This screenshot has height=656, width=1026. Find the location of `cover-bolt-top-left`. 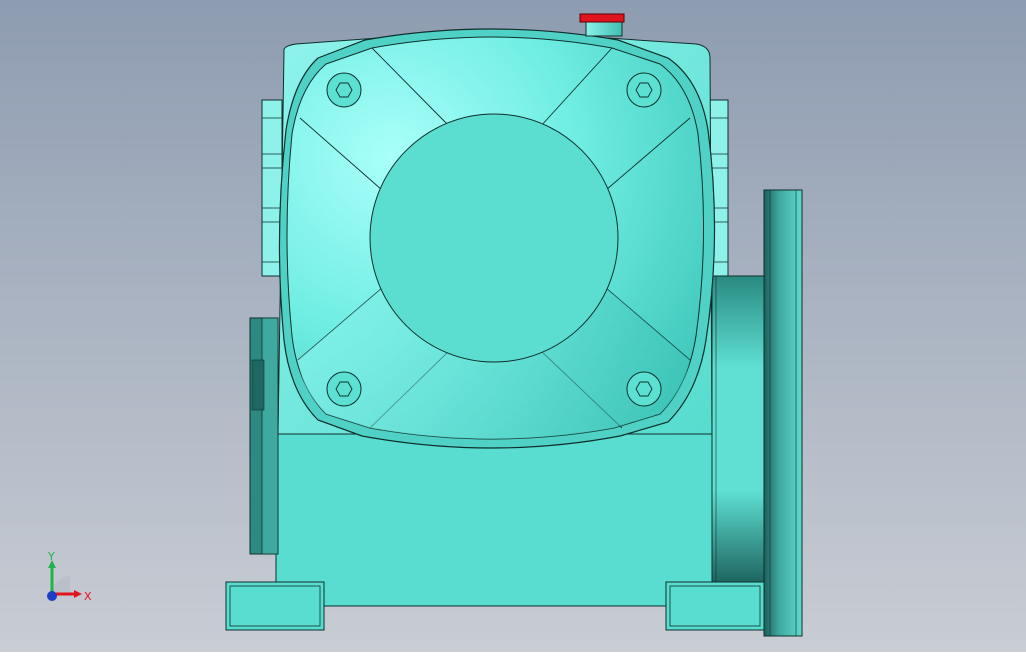

cover-bolt-top-left is located at coordinates (344, 90).